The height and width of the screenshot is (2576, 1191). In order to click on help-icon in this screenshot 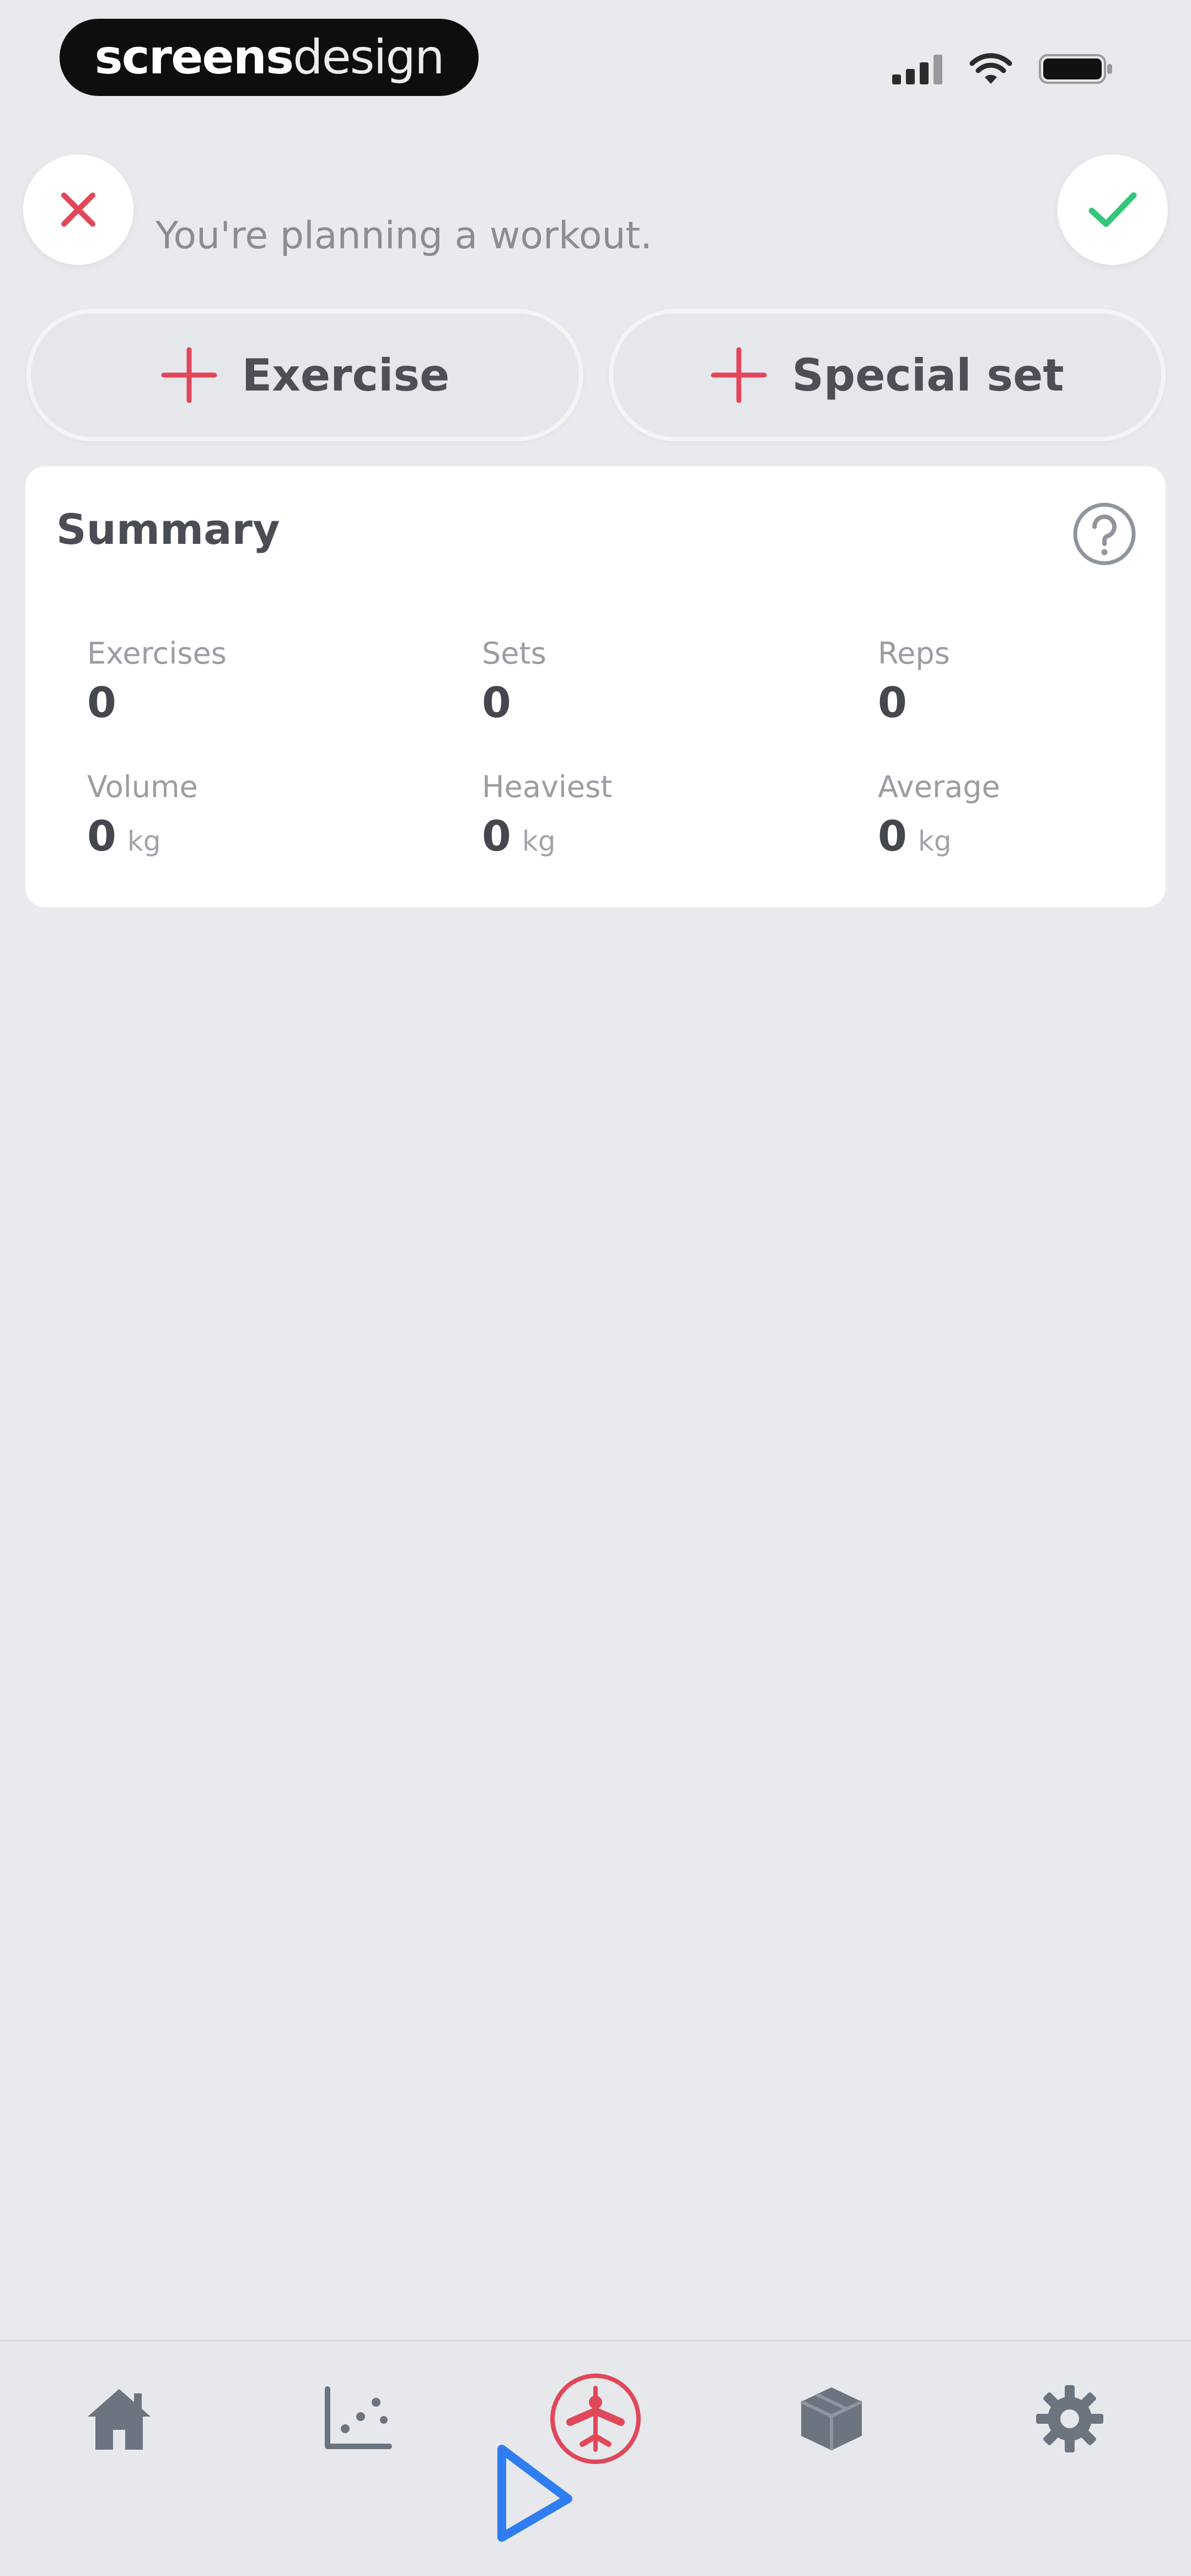, I will do `click(1104, 534)`.